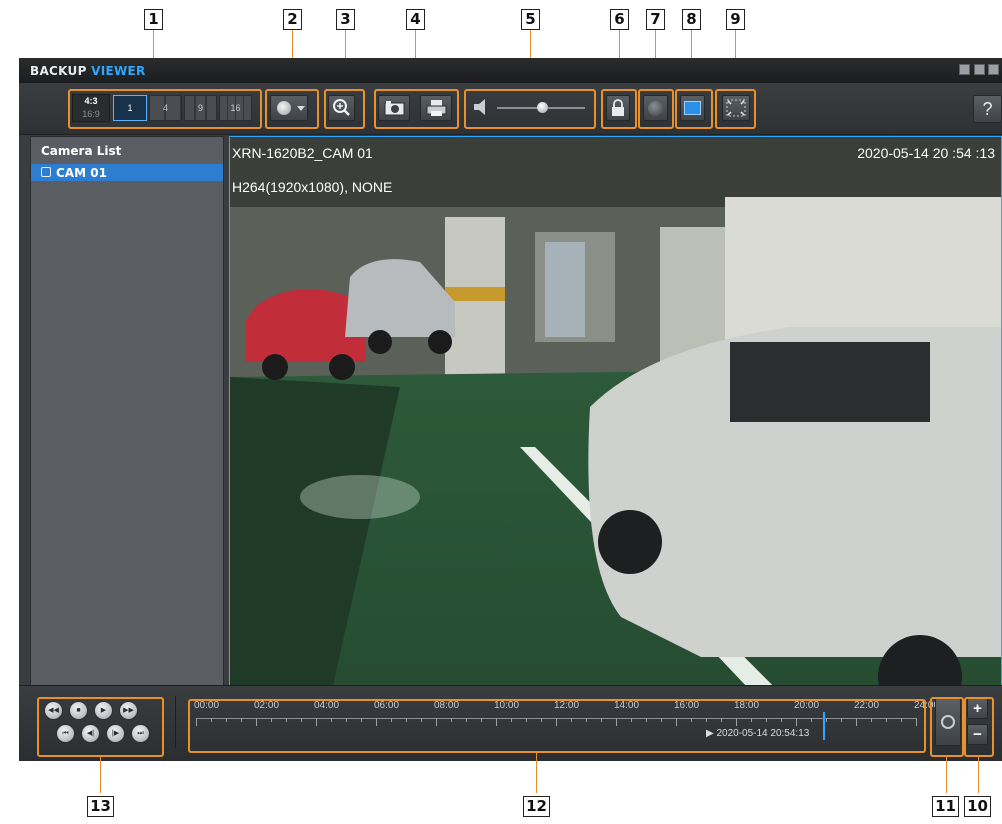 Image resolution: width=1002 pixels, height=824 pixels. Describe the element at coordinates (46, 172) in the screenshot. I see `camera-icon` at that location.